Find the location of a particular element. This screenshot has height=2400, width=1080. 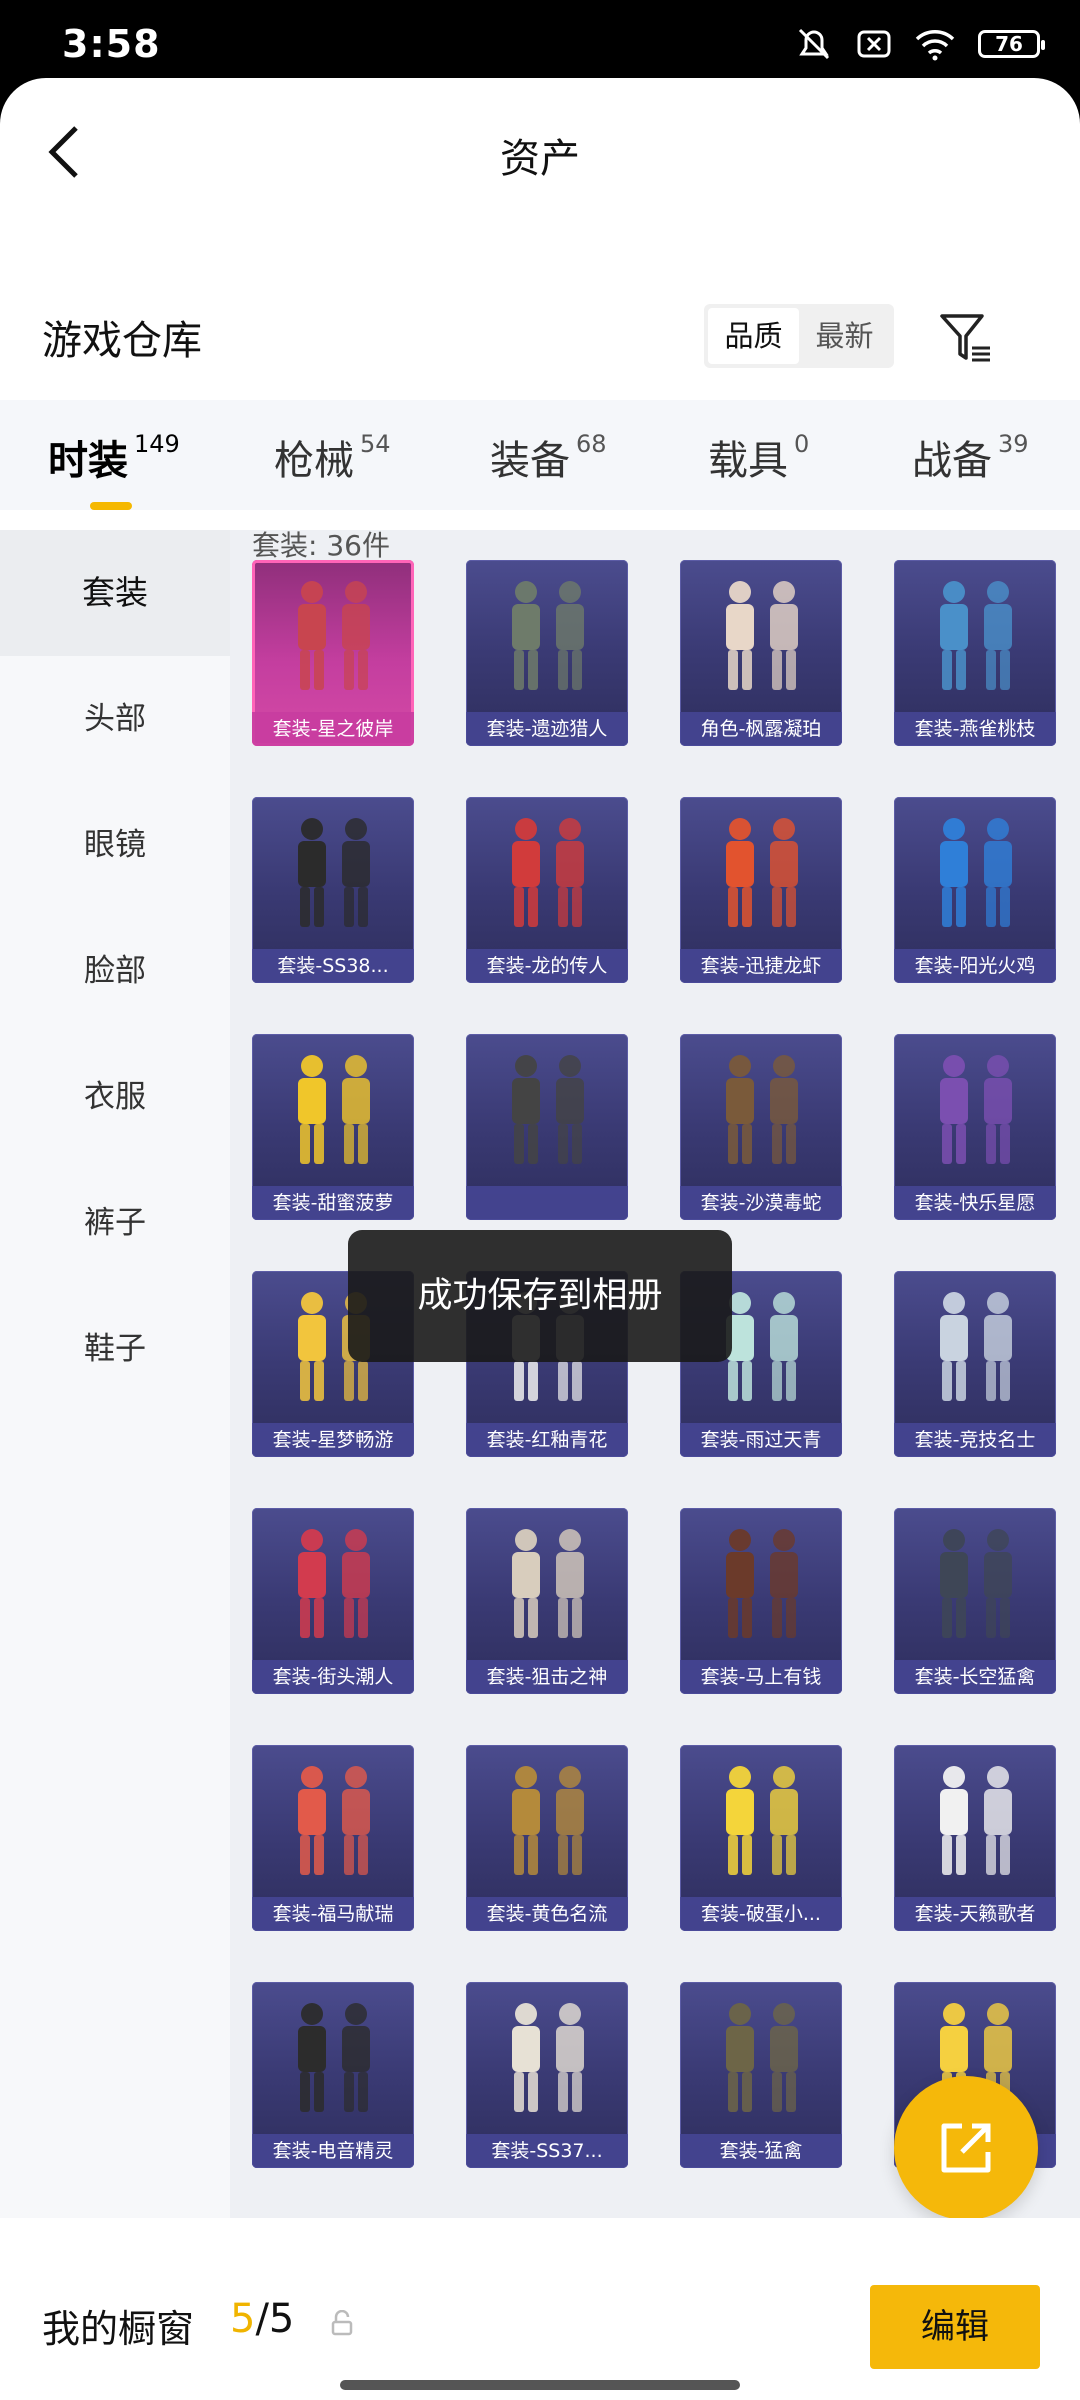

tab-count: 0 is located at coordinates (802, 444).